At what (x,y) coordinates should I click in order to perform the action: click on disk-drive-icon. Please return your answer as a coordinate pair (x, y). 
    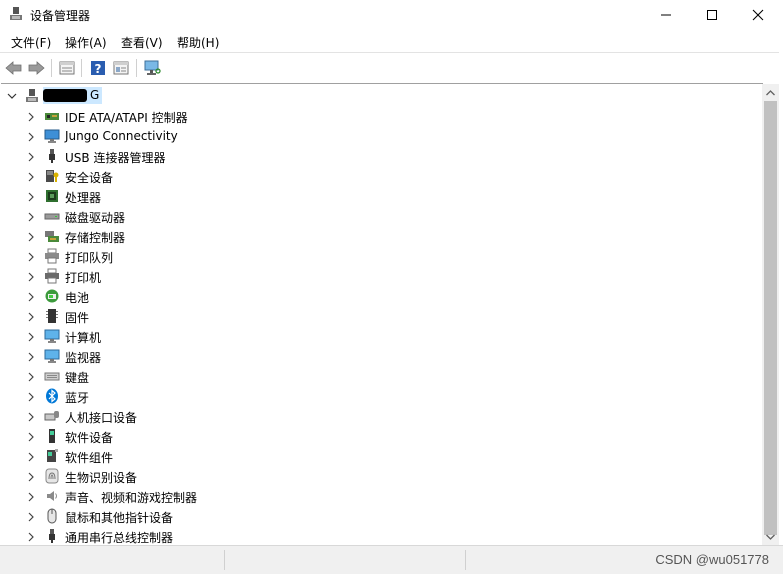
    Looking at the image, I should click on (52, 216).